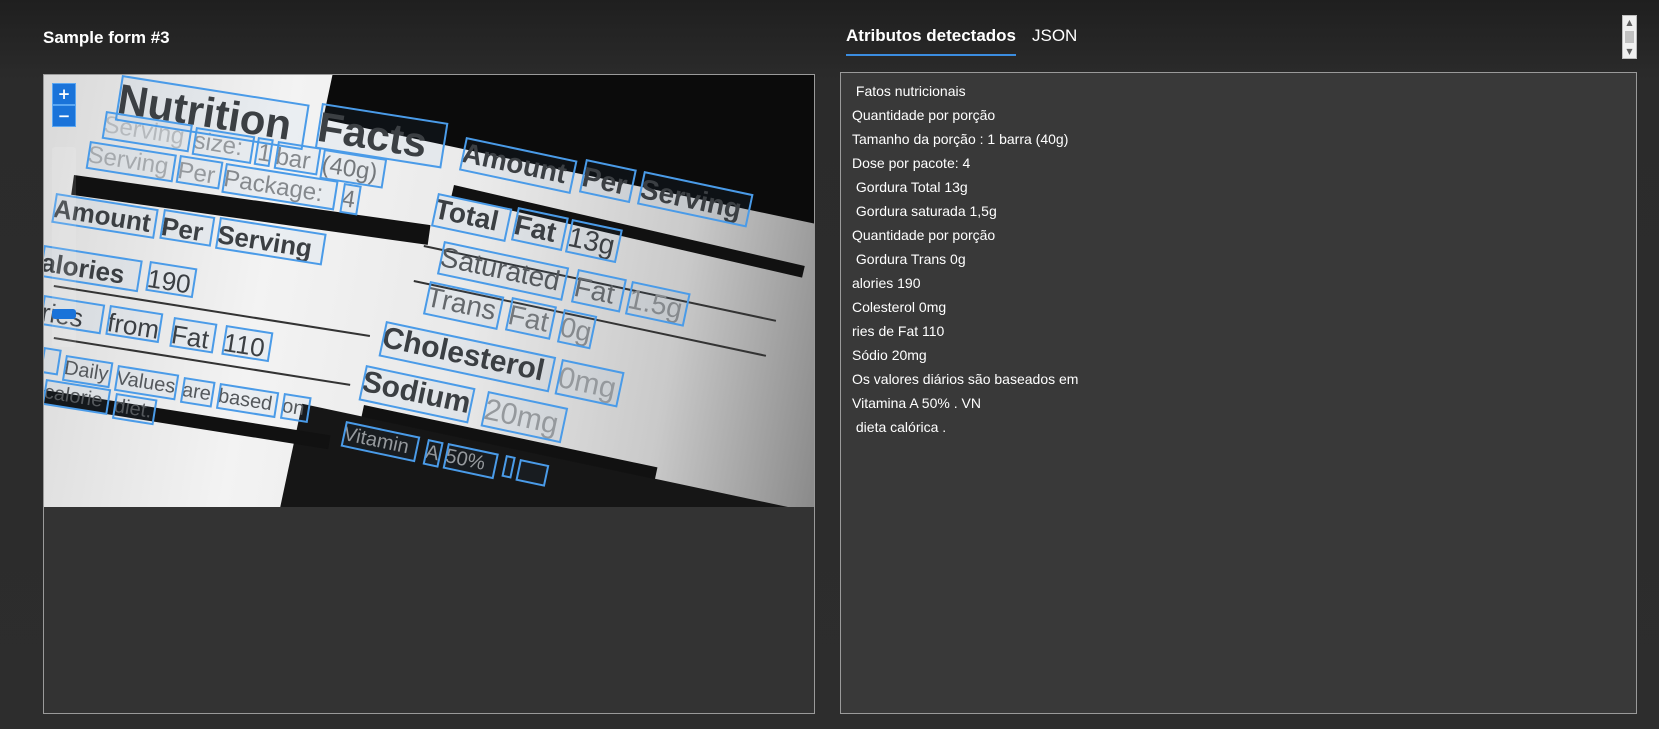 Image resolution: width=1659 pixels, height=729 pixels. I want to click on result-line: Tamanho da porção : 1 barra (40g), so click(960, 139).